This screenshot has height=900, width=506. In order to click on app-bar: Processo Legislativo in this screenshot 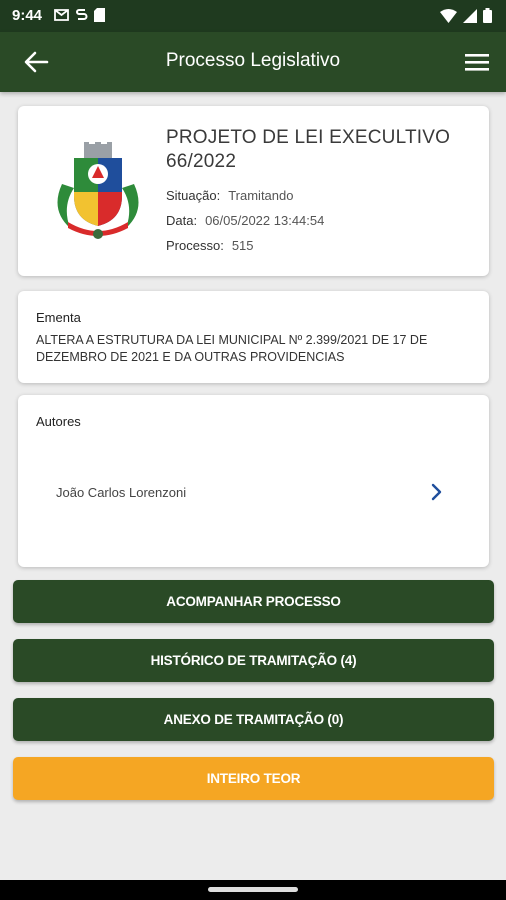, I will do `click(253, 62)`.